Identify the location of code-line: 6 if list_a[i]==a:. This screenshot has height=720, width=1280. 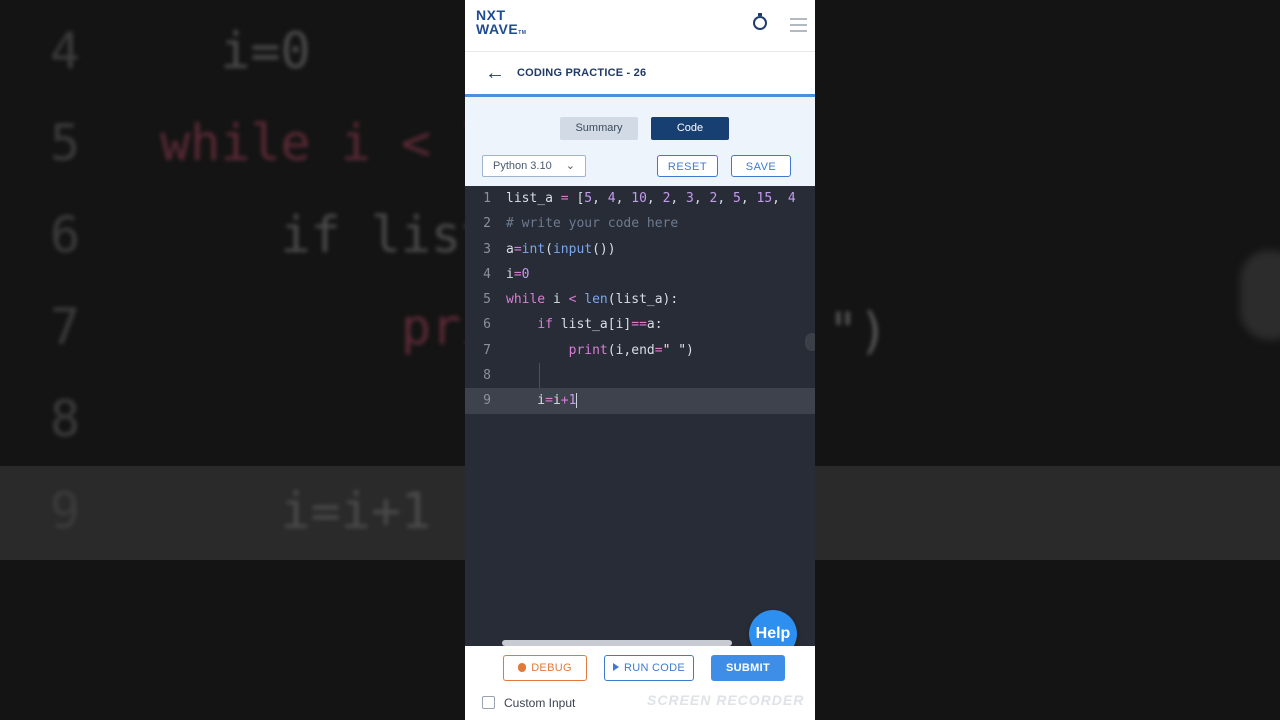
(640, 324).